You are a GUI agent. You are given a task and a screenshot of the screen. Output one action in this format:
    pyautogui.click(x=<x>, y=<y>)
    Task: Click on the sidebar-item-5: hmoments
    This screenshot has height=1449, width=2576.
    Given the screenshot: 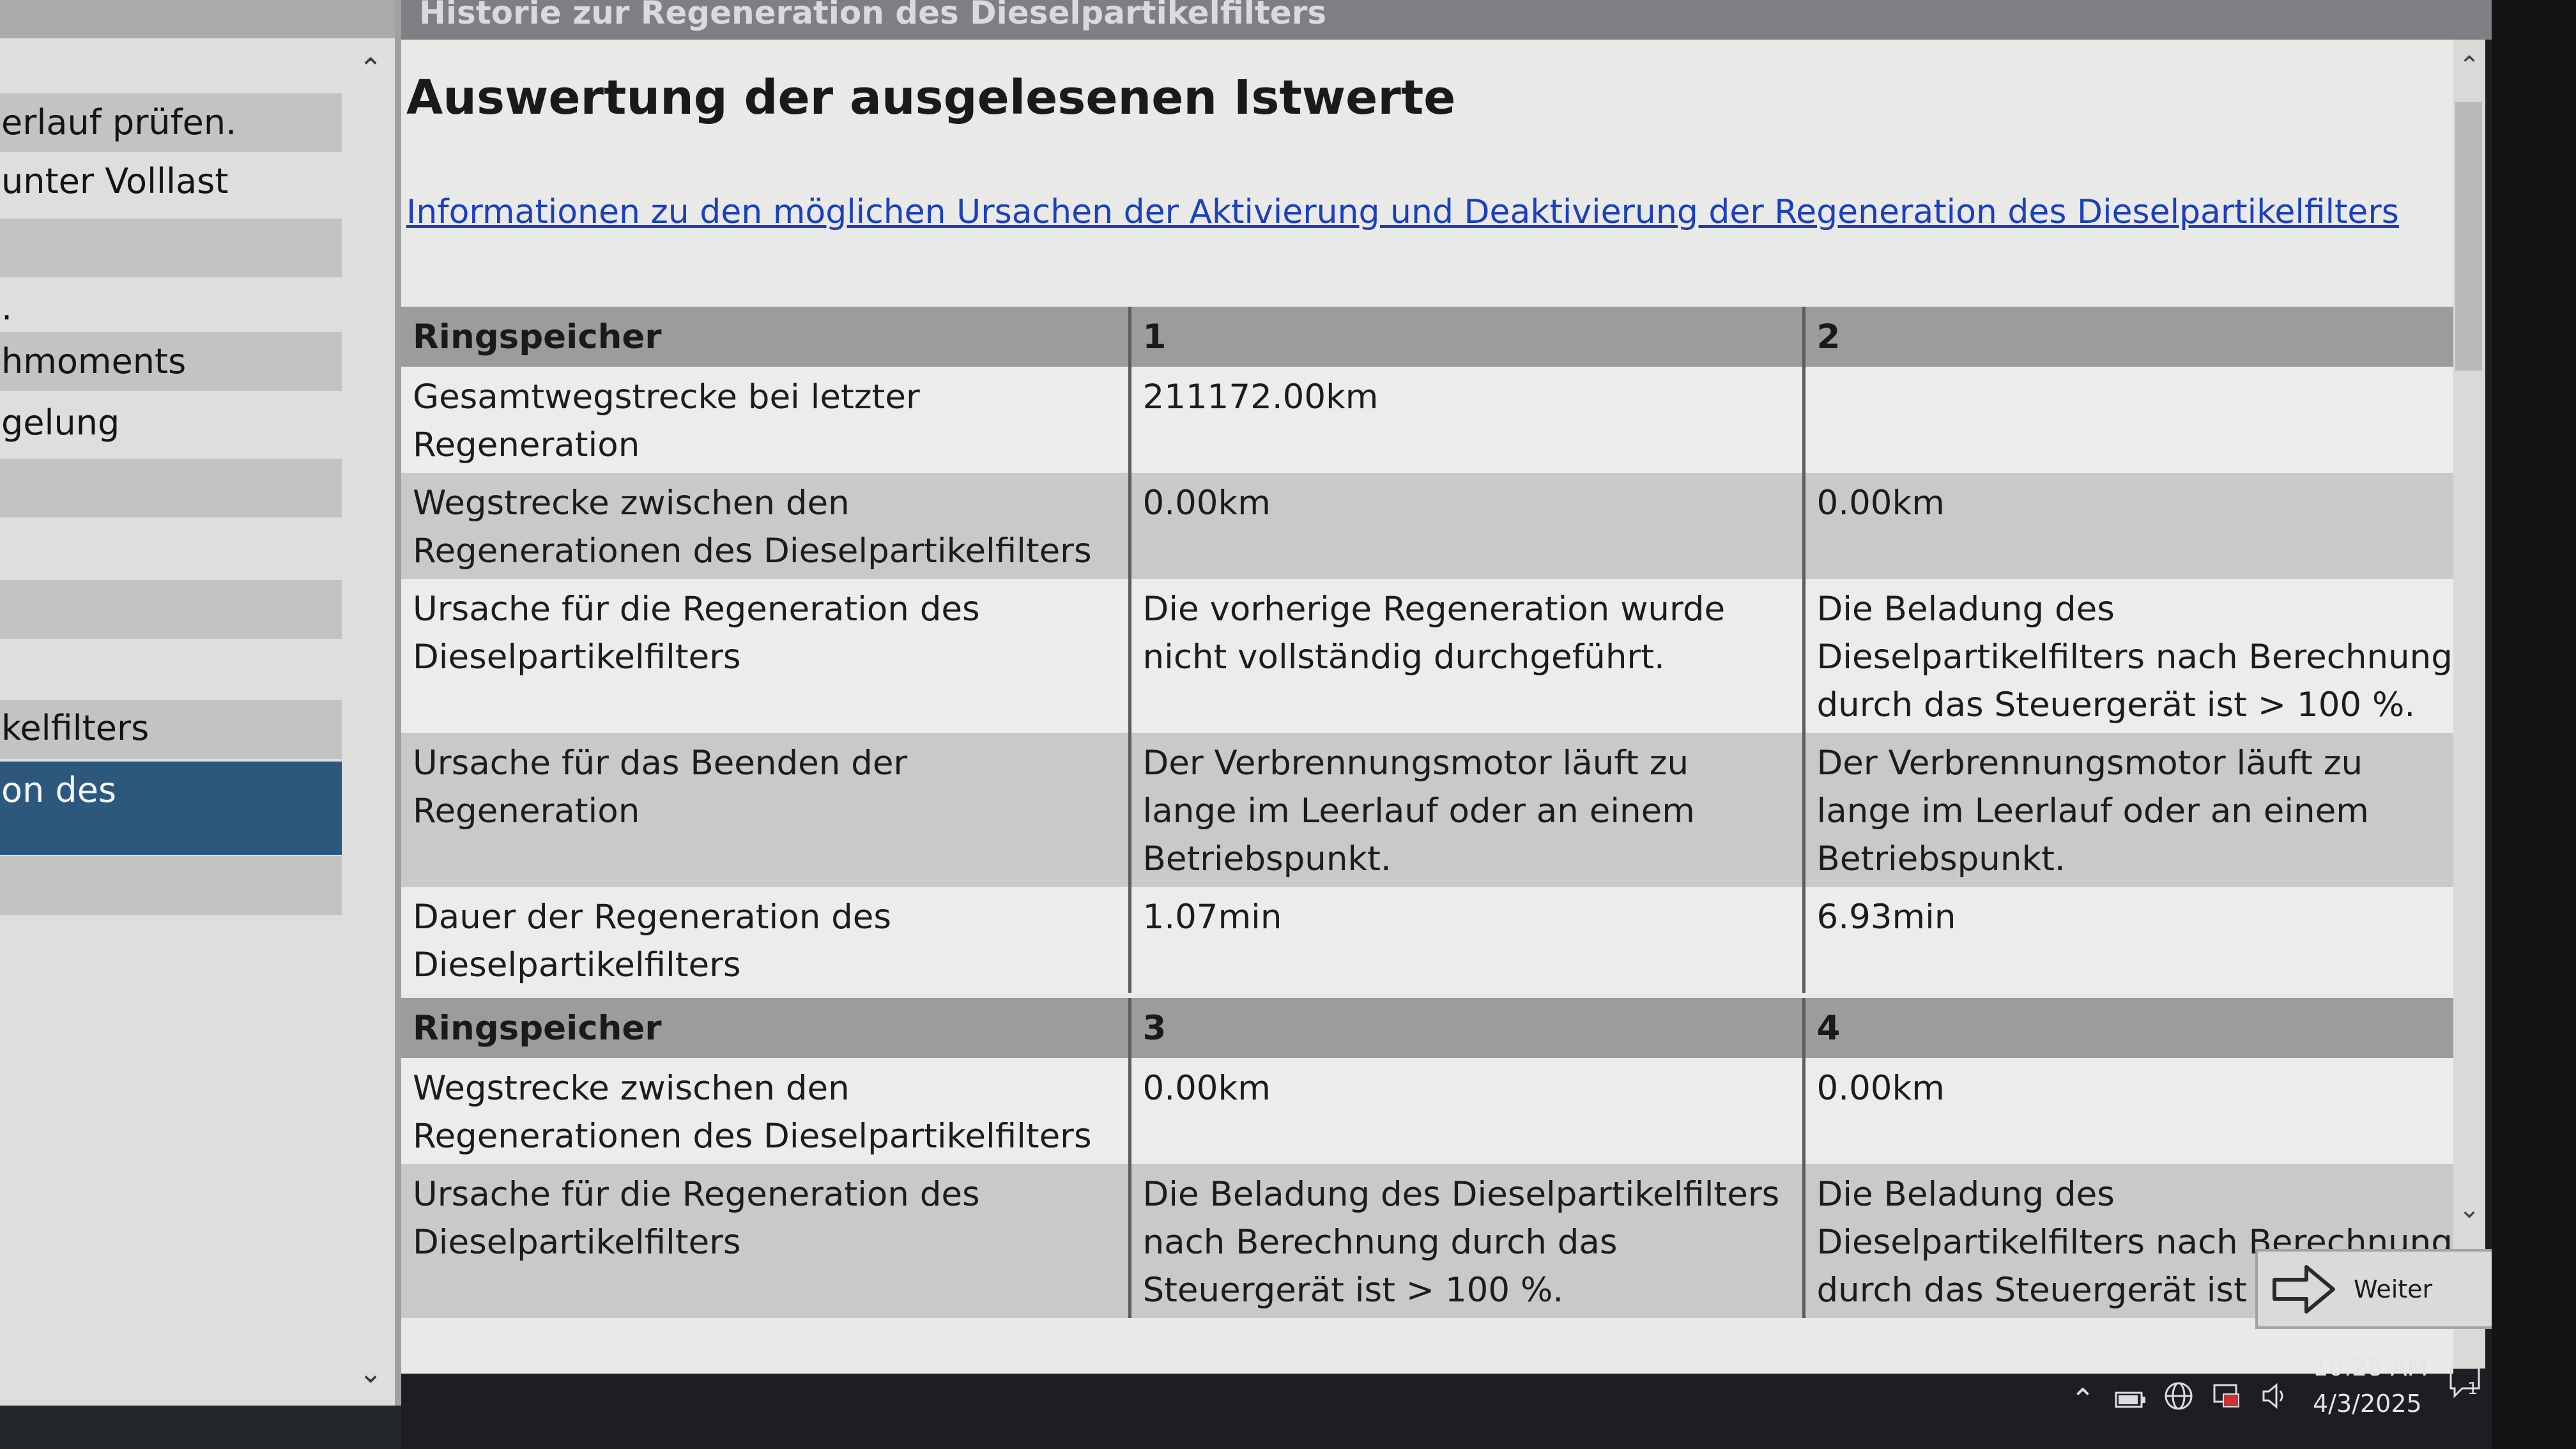 What is the action you would take?
    pyautogui.click(x=171, y=361)
    